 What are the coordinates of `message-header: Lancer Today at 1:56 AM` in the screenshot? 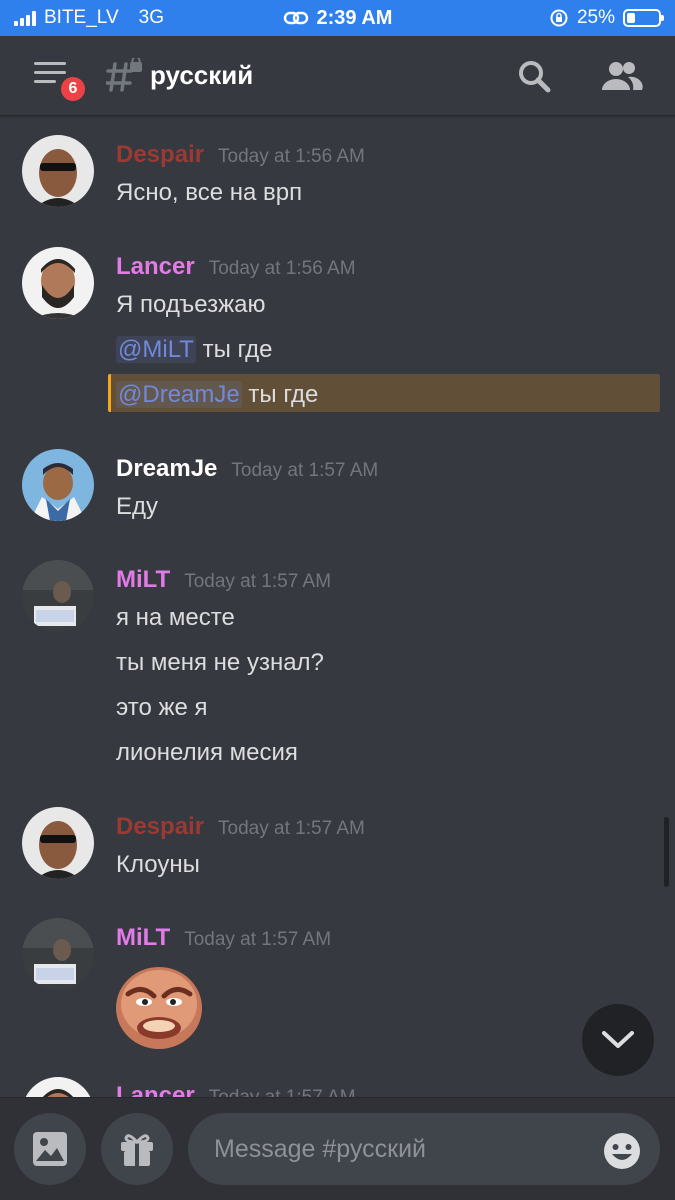 It's located at (236, 267).